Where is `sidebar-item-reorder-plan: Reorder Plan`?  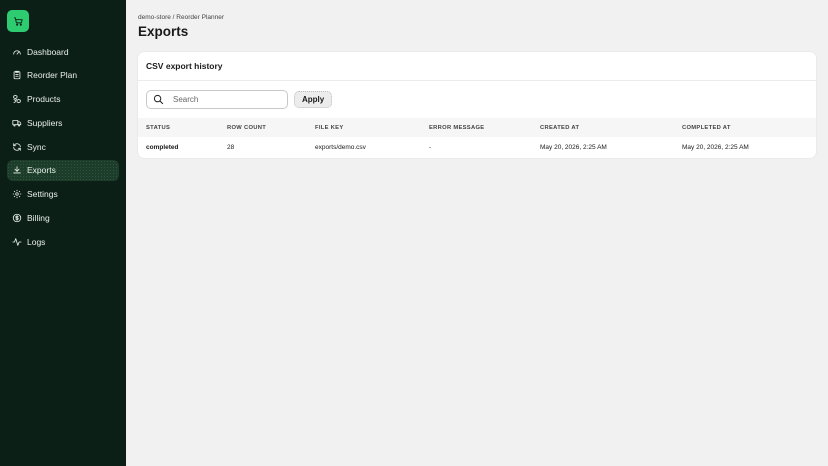 sidebar-item-reorder-plan: Reorder Plan is located at coordinates (63, 75).